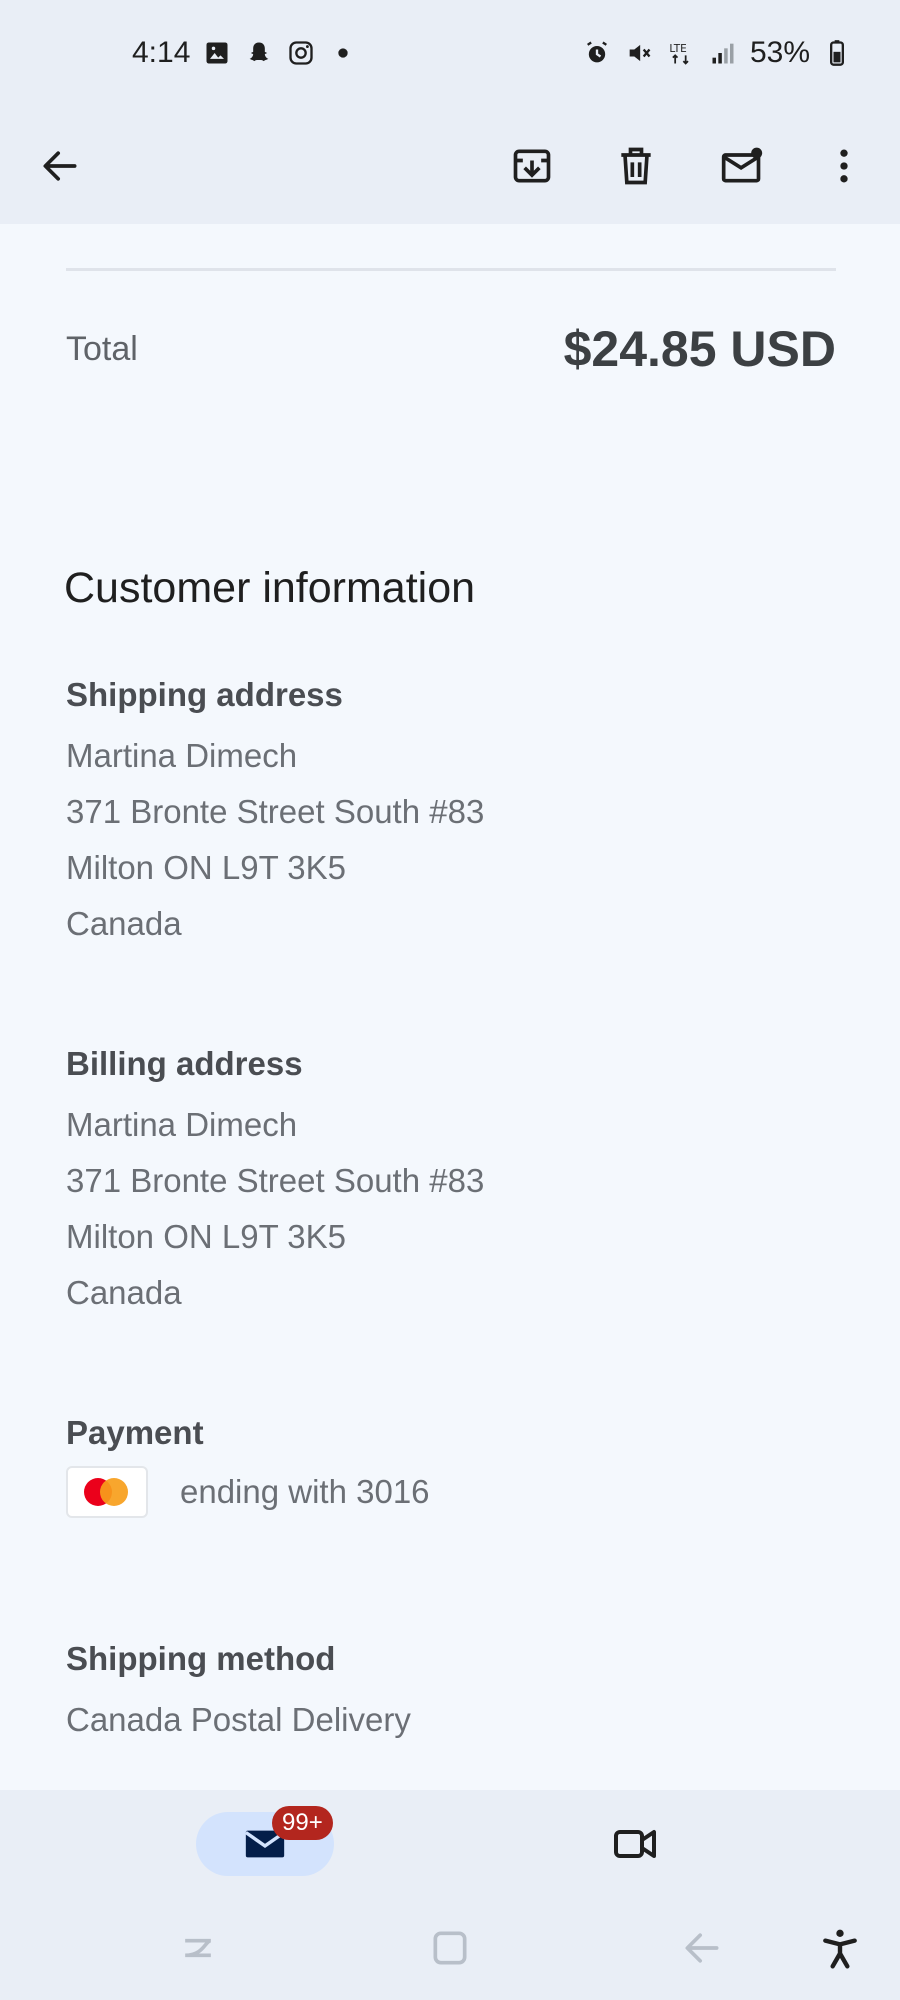 Image resolution: width=900 pixels, height=2000 pixels. I want to click on shipping-street: 371 Bronte Street South #83, so click(275, 811).